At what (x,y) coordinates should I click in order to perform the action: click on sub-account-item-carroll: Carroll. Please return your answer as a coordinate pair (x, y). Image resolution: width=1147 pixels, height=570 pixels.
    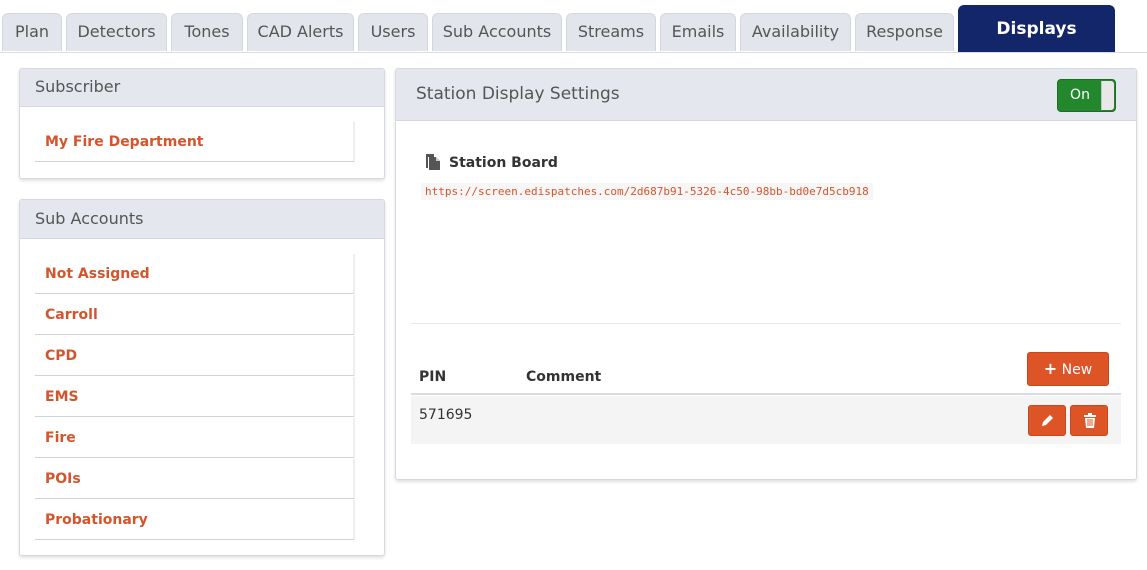
    Looking at the image, I should click on (195, 315).